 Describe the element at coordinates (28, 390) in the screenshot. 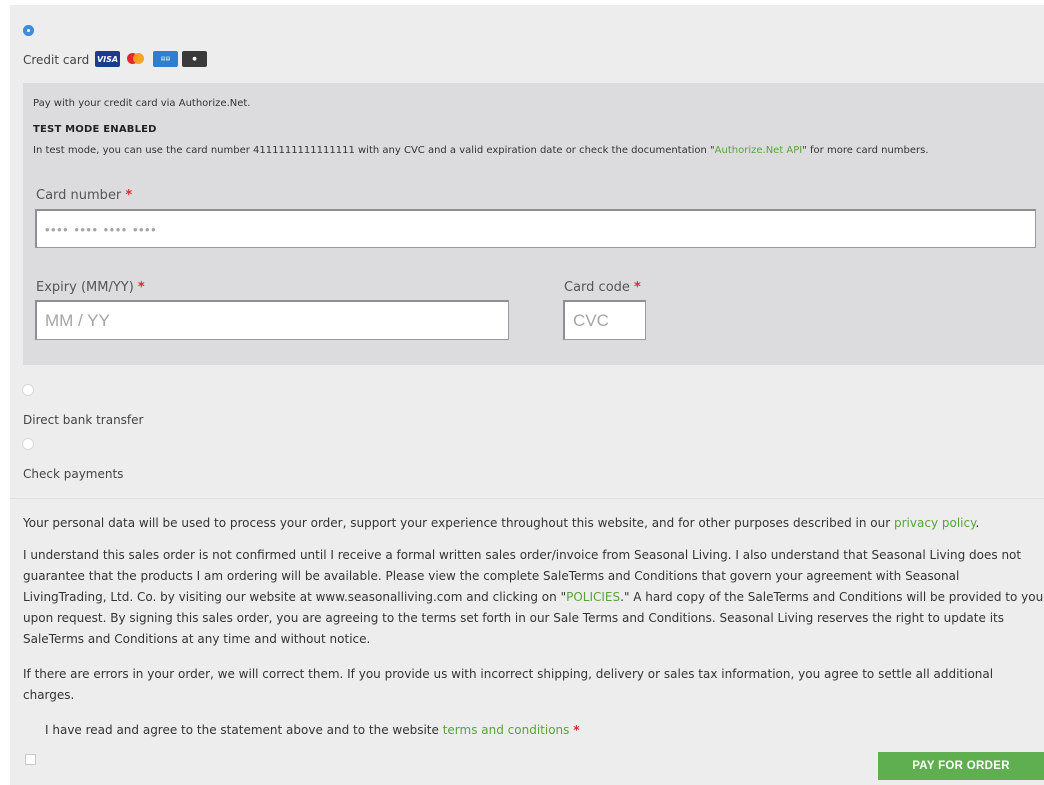

I see `bank-transfer-radio` at that location.